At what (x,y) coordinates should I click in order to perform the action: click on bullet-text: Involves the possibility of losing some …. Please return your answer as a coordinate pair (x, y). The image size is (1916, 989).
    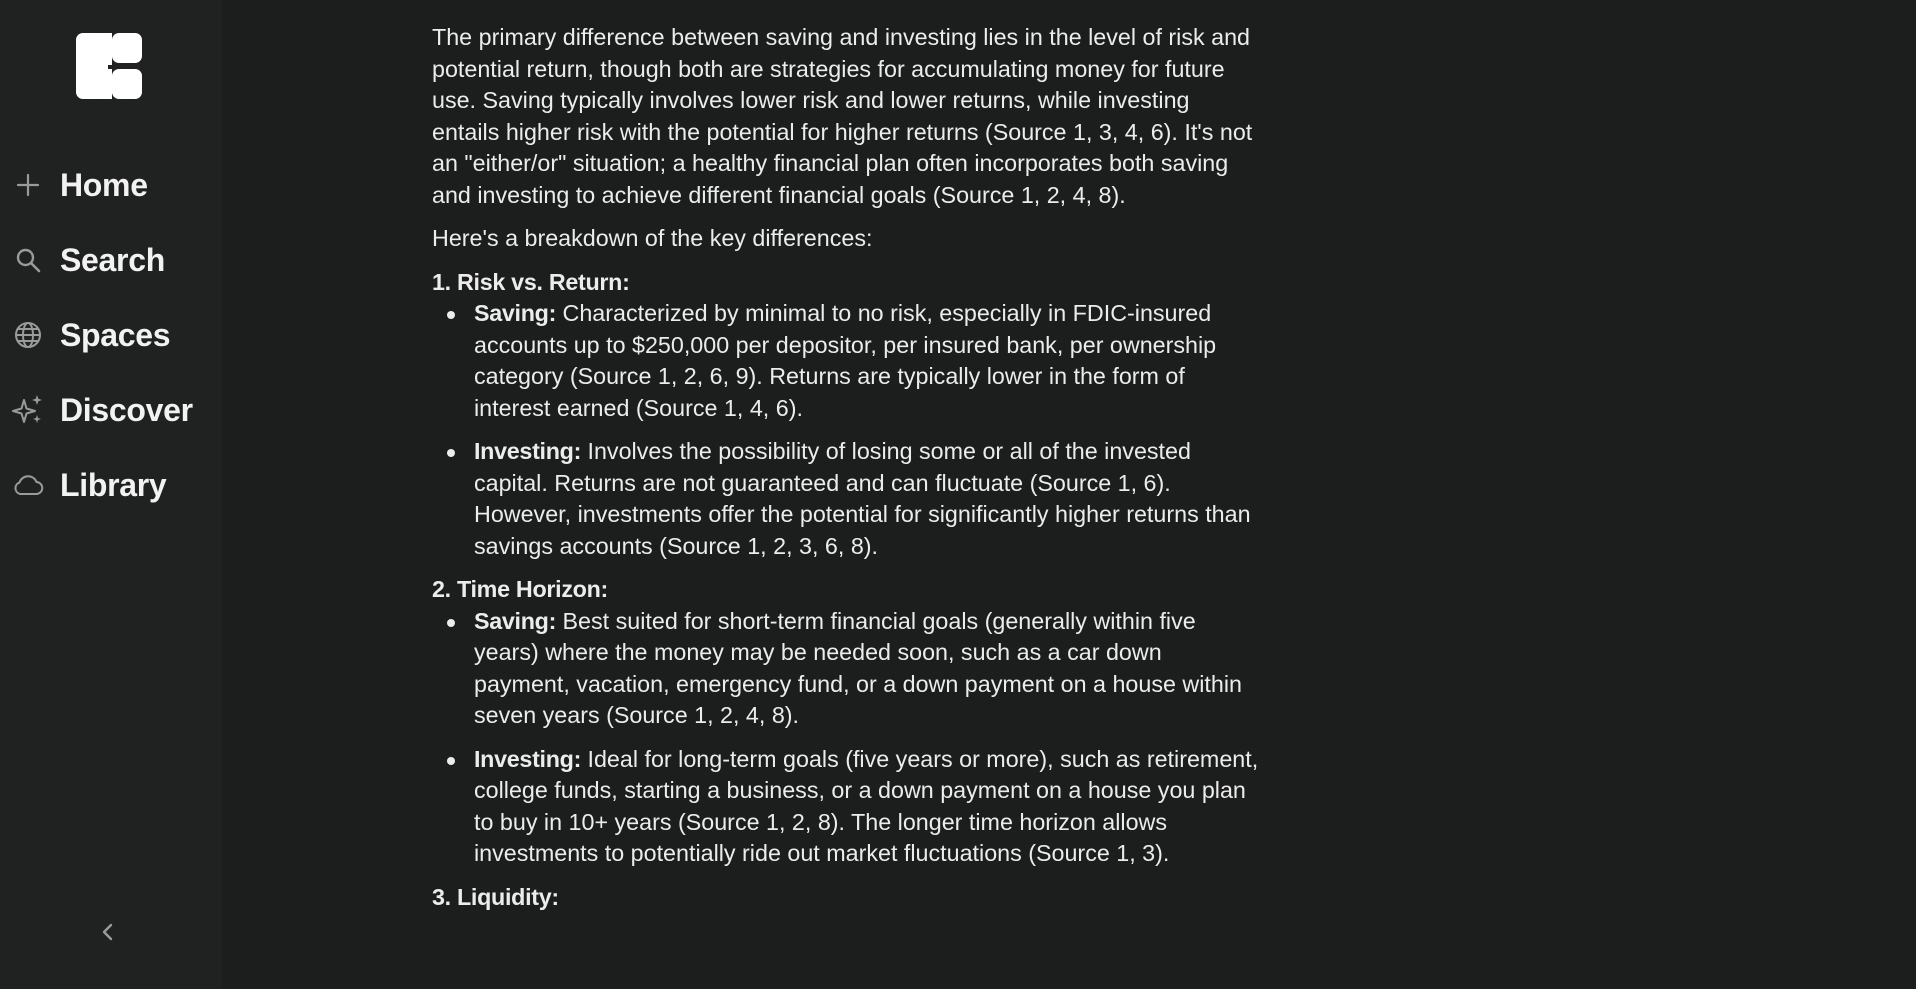
    Looking at the image, I should click on (862, 498).